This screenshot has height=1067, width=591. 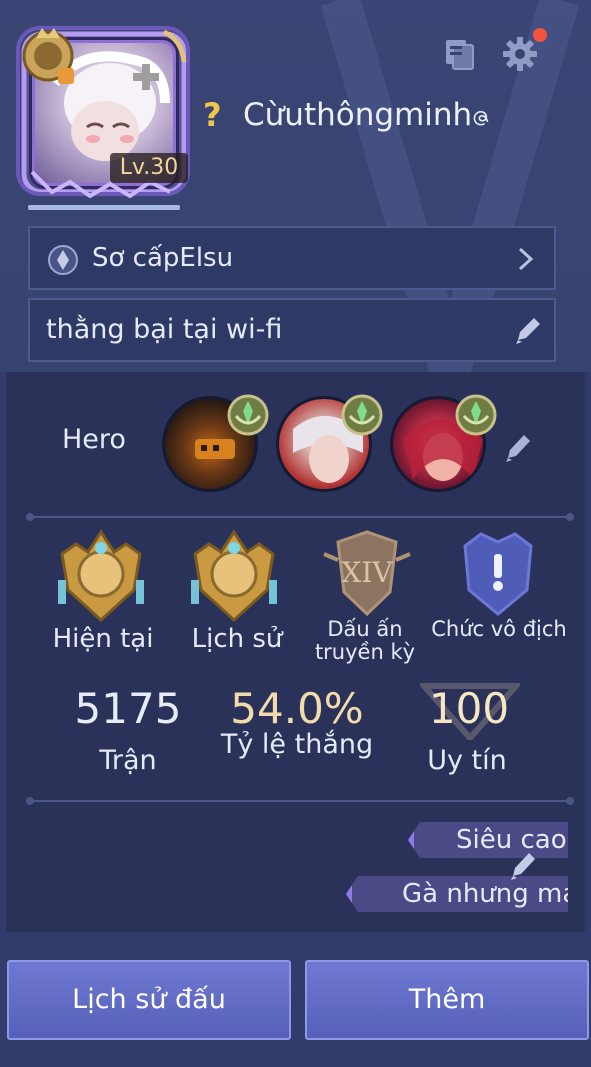 I want to click on username-suffix-glyph: ဇ, so click(x=481, y=115).